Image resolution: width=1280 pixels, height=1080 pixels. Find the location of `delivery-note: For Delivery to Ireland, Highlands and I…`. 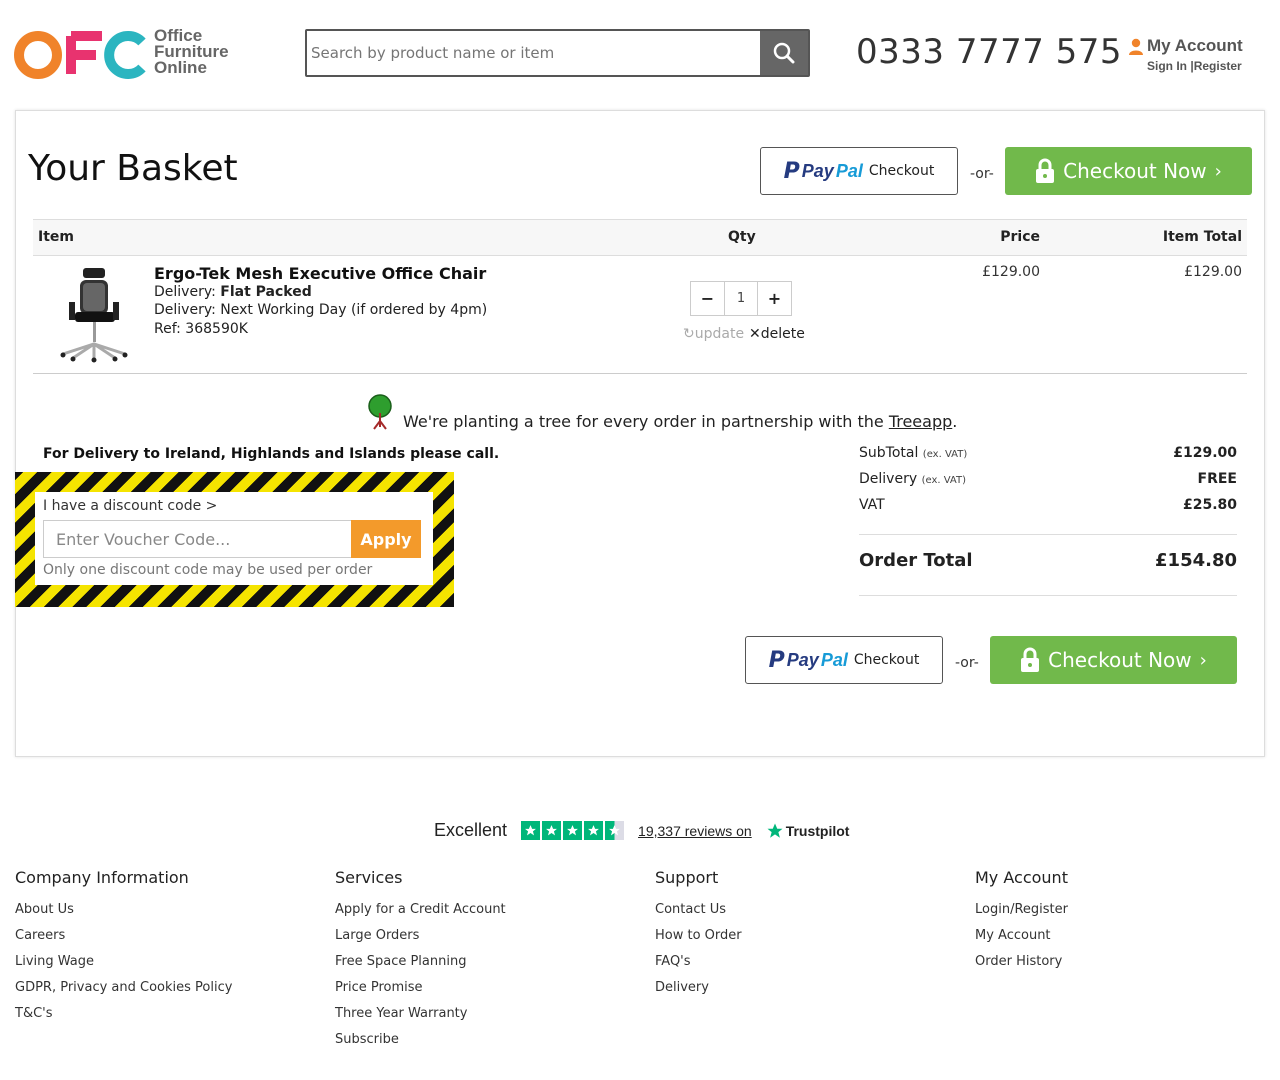

delivery-note: For Delivery to Ireland, Highlands and I… is located at coordinates (271, 454).